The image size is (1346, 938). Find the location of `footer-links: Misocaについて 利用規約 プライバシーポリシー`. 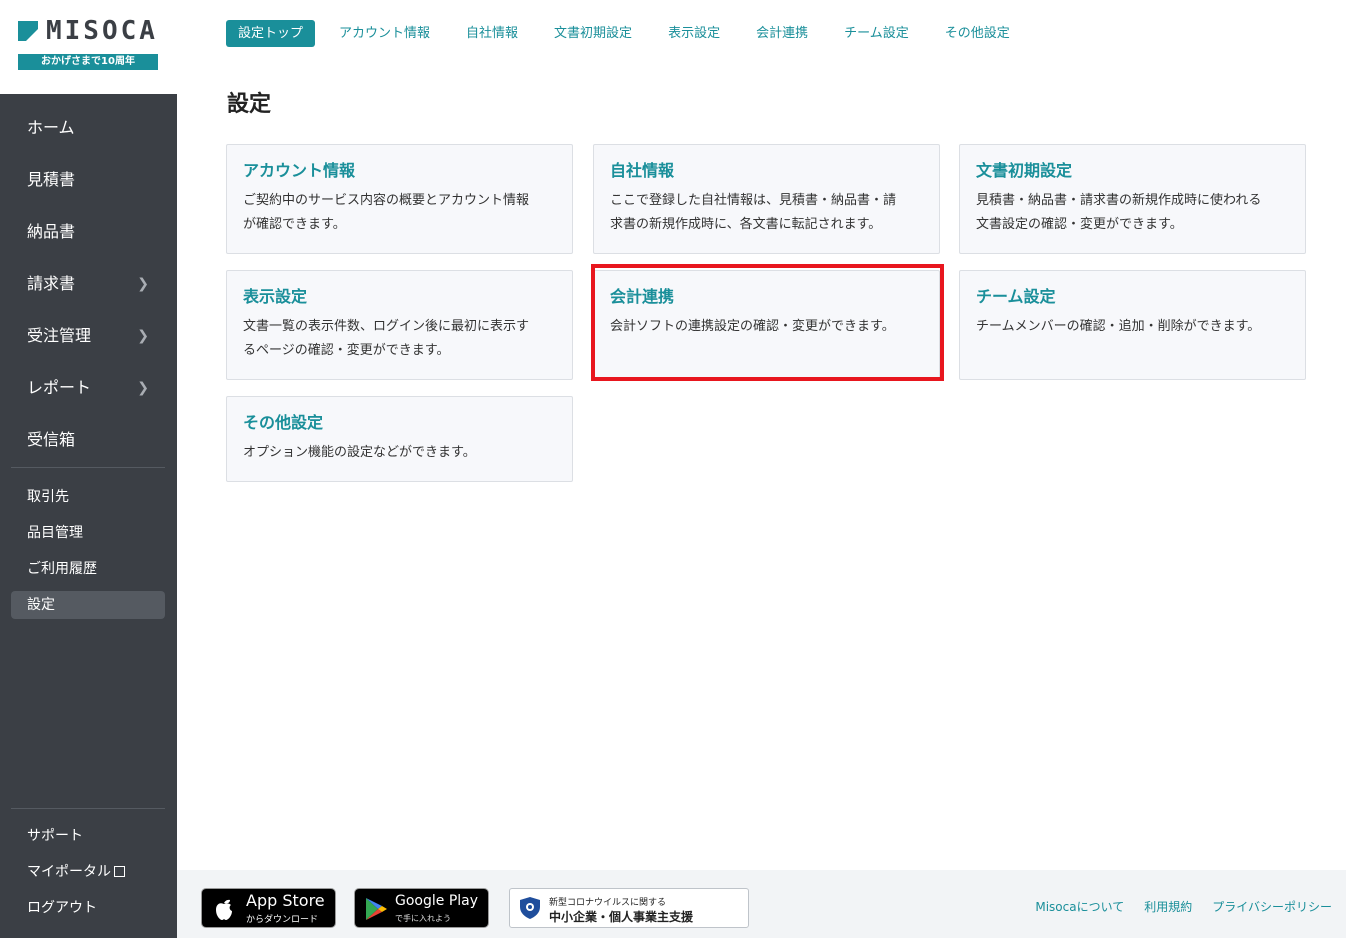

footer-links: Misocaについて 利用規約 プライバシーポリシー is located at coordinates (1173, 906).